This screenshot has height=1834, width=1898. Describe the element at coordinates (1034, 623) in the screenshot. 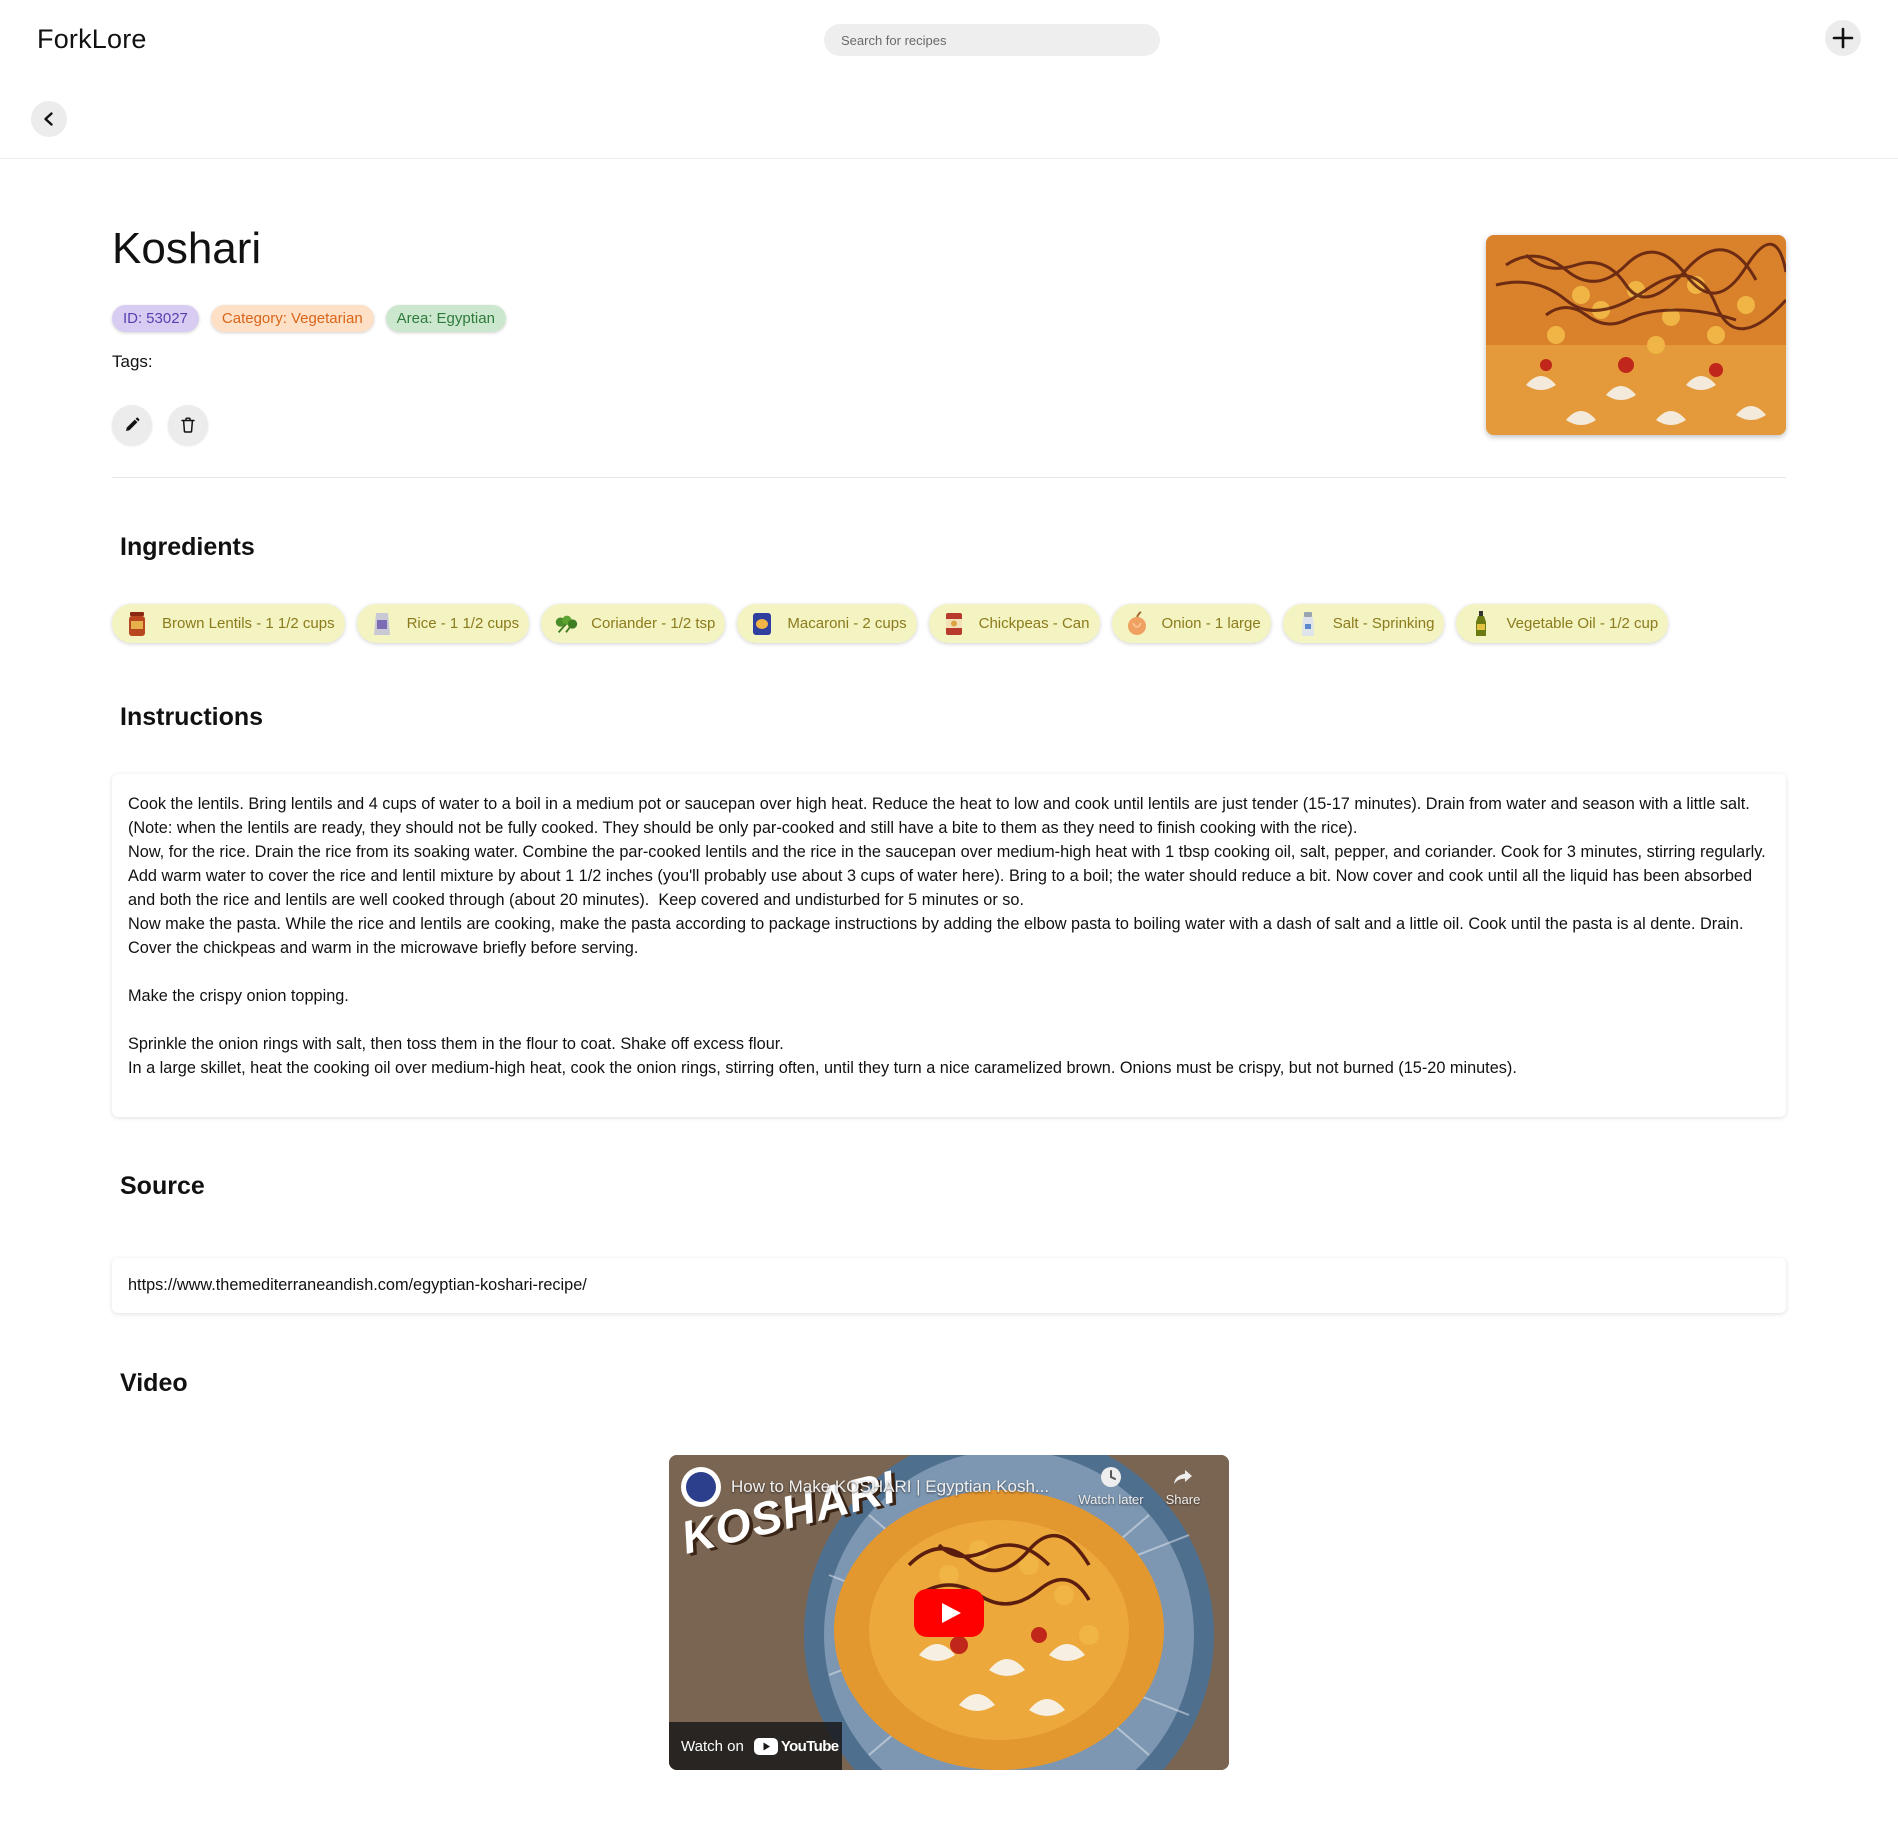

I see `ingredient-label: Chickpeas - Can` at that location.